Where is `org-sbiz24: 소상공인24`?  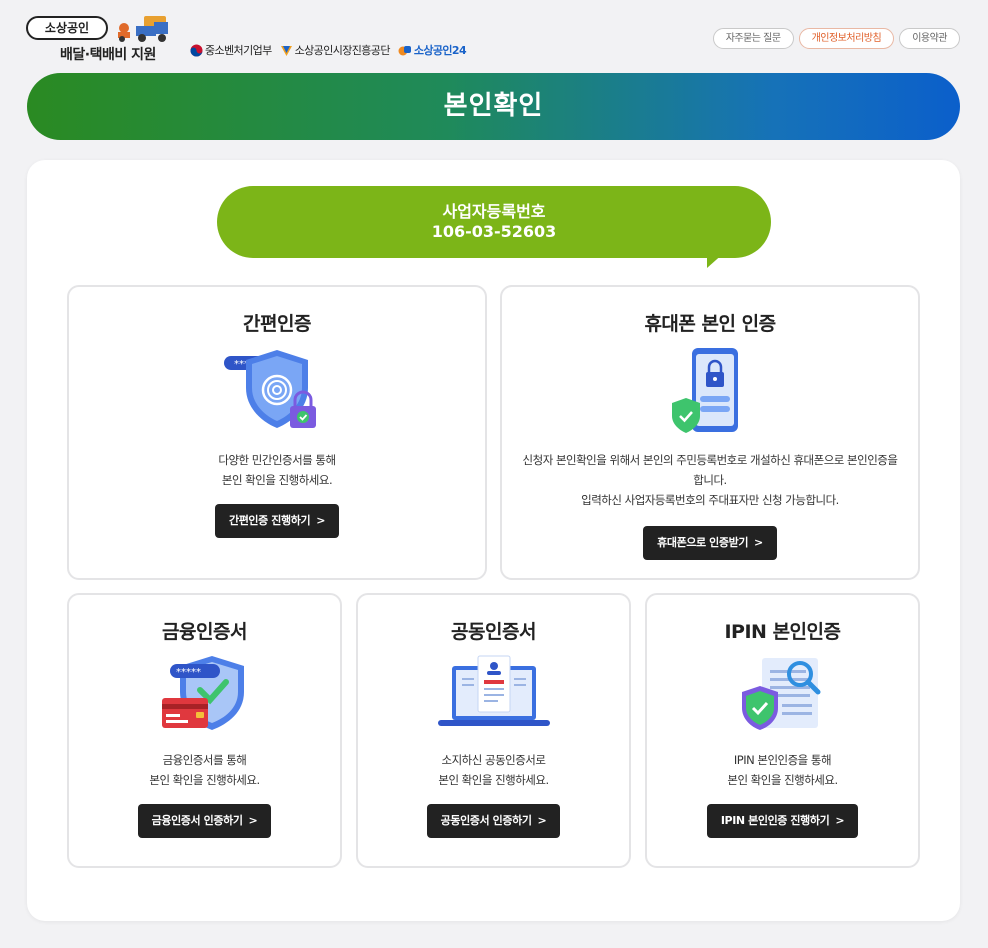
org-sbiz24: 소상공인24 is located at coordinates (432, 50).